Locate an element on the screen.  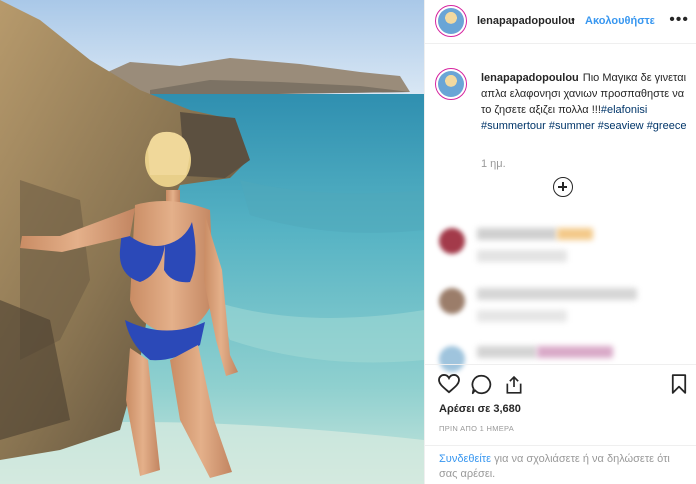
follow-button: Ακολουθήστε is located at coordinates (620, 21).